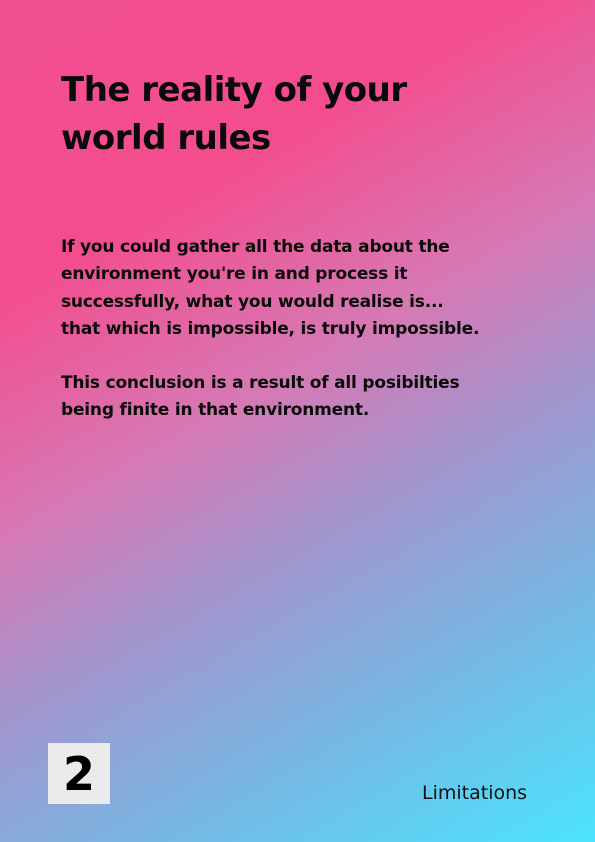 The height and width of the screenshot is (842, 595). What do you see at coordinates (234, 114) in the screenshot?
I see `page-title: The reality of your world rules` at bounding box center [234, 114].